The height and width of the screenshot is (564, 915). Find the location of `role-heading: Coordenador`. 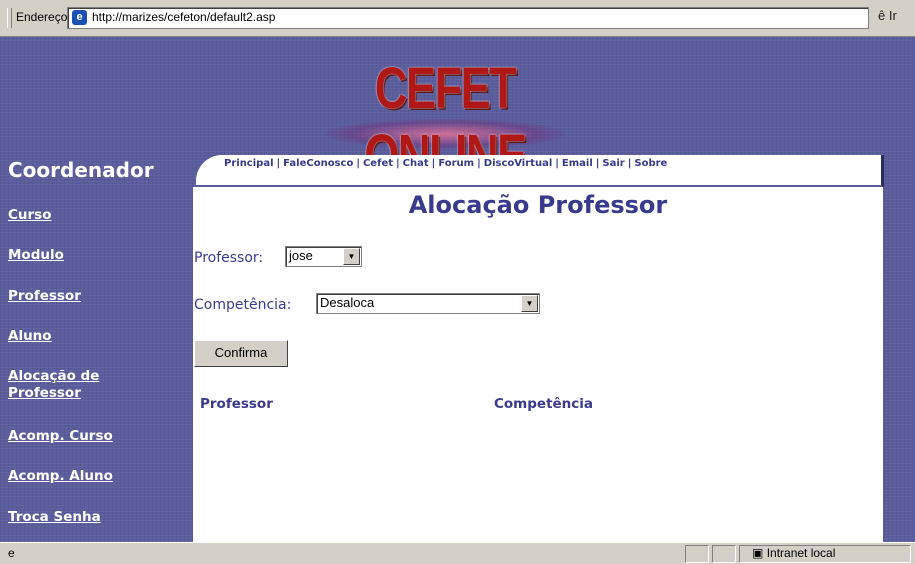

role-heading: Coordenador is located at coordinates (81, 170).